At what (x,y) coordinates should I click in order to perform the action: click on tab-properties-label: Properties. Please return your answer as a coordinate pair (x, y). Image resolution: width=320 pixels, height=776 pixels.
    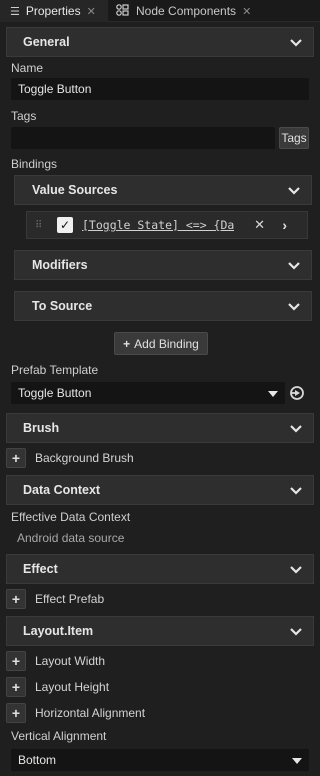
    Looking at the image, I should click on (53, 11).